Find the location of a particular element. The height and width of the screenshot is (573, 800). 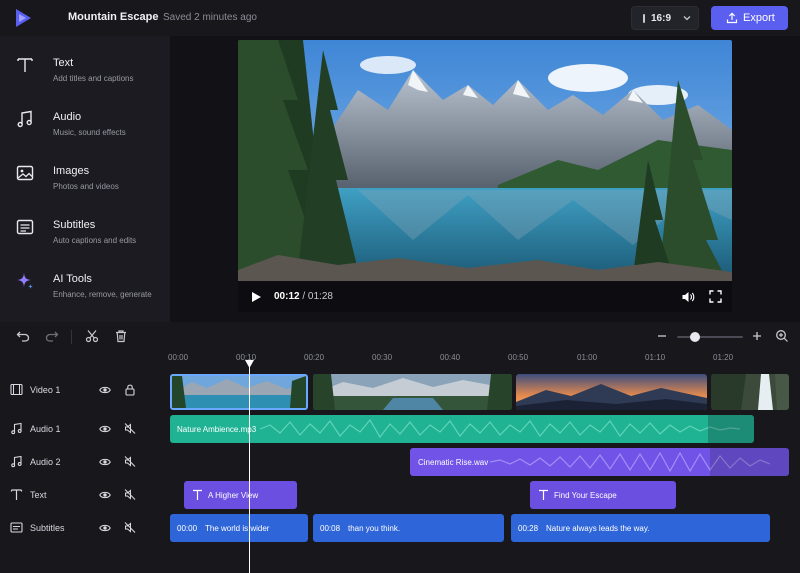

audio-clip-nature-ambience: Nature Ambience.mp3 is located at coordinates (462, 429).